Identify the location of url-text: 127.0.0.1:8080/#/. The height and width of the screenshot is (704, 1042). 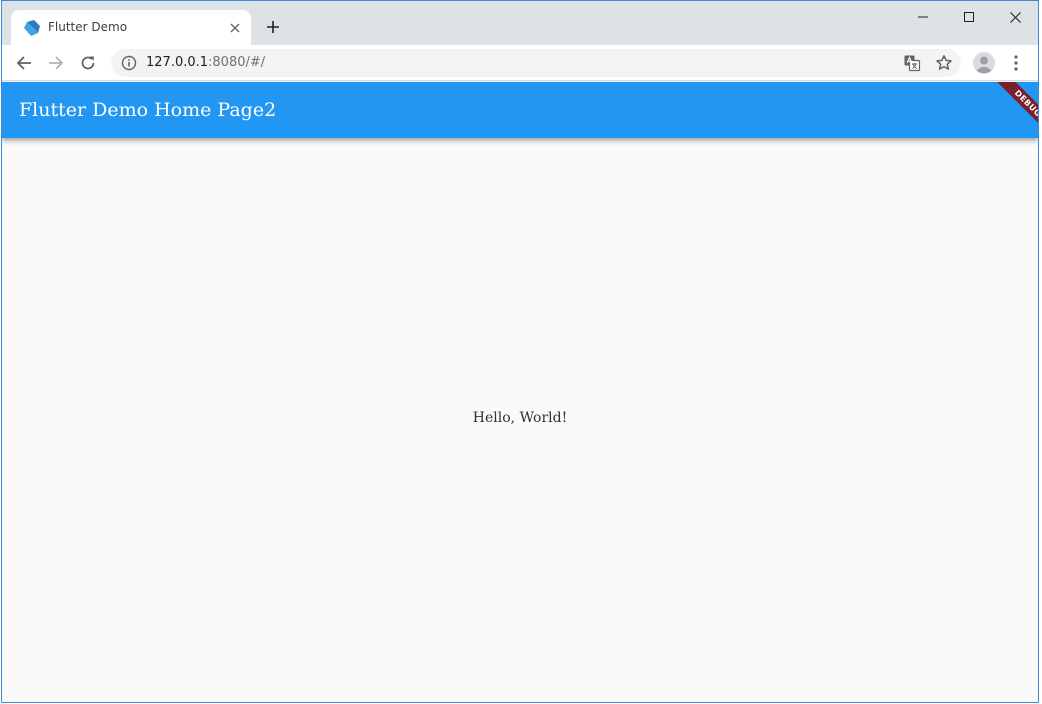
(205, 63).